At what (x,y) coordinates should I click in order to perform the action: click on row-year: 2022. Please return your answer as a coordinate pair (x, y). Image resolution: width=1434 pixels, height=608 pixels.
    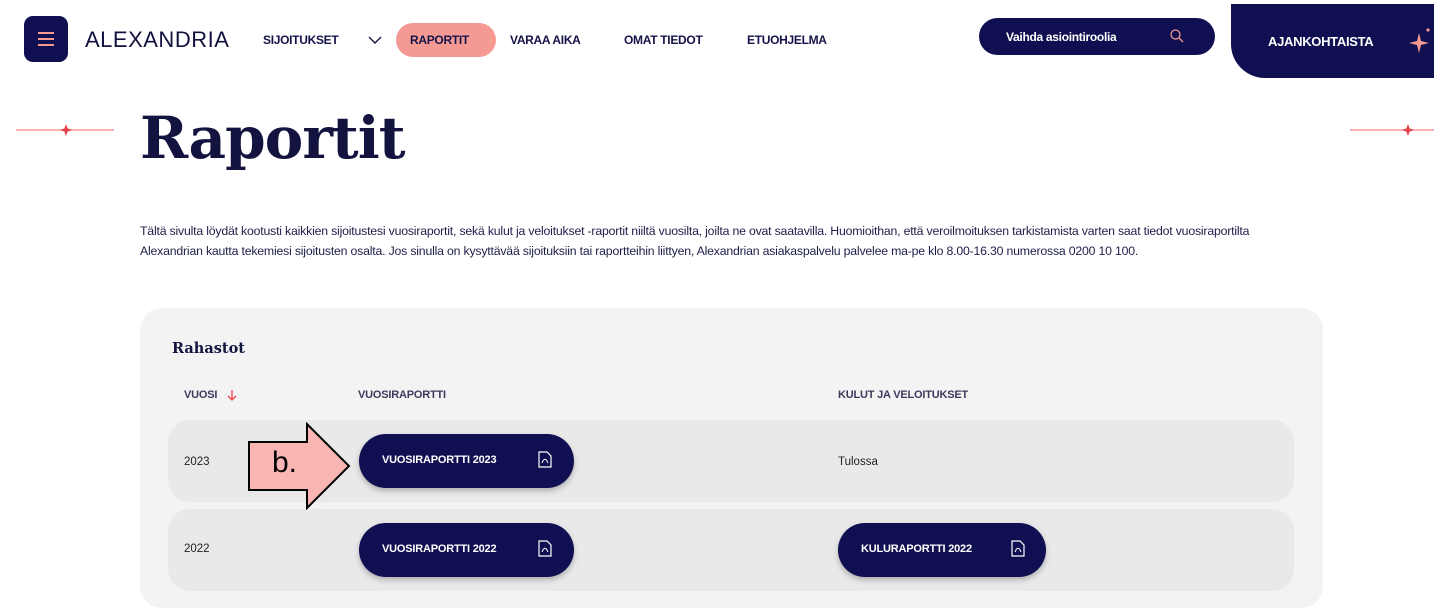
    Looking at the image, I should click on (197, 549).